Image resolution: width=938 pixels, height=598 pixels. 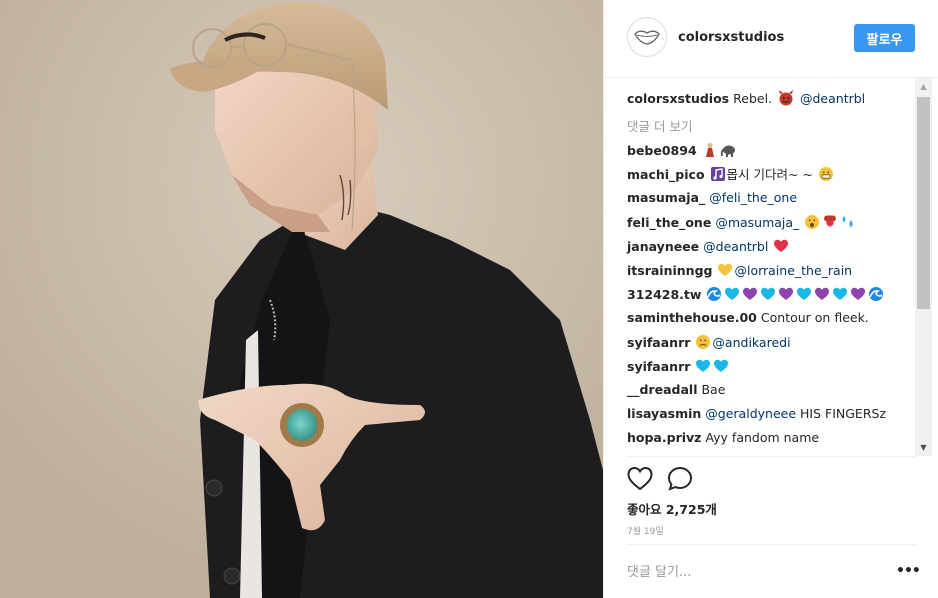 I want to click on heart-outline-icon, so click(x=640, y=479).